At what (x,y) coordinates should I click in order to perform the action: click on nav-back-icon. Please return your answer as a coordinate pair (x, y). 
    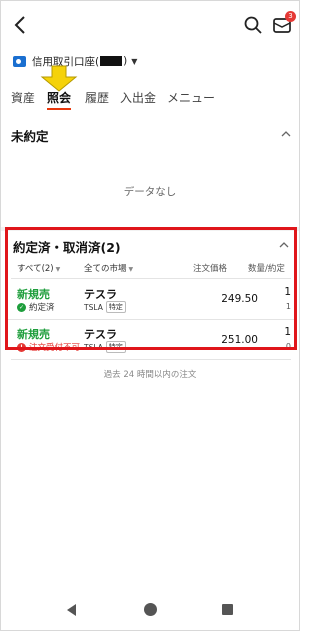
    Looking at the image, I should click on (71, 610).